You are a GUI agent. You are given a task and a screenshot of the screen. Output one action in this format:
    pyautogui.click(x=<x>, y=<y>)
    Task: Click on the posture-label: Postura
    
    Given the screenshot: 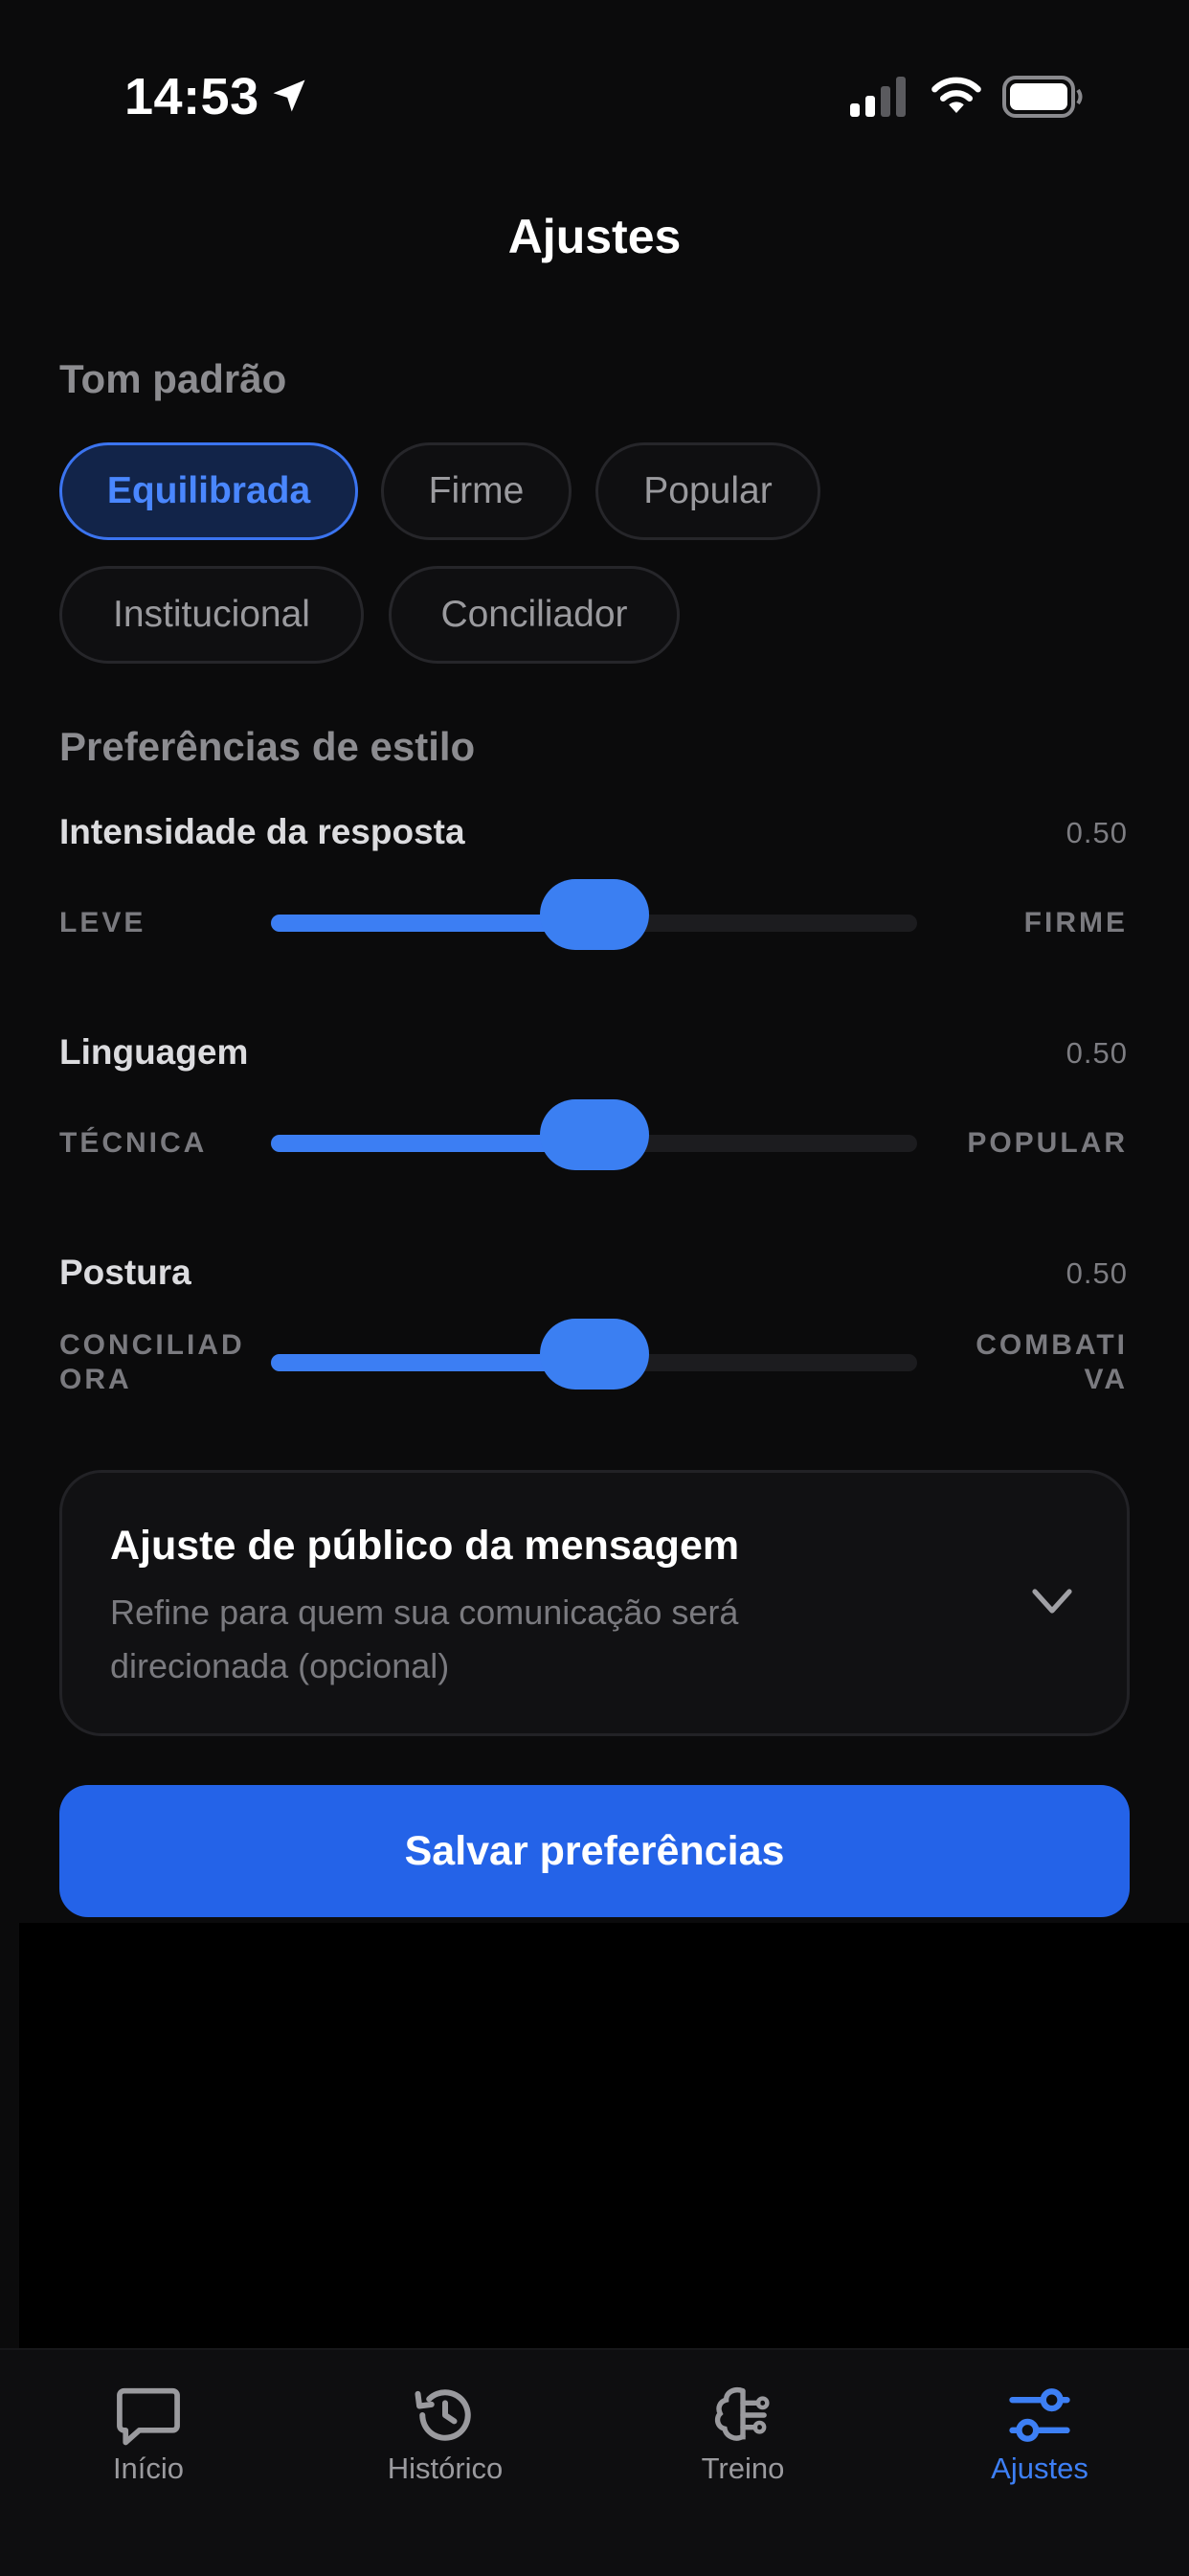 What is the action you would take?
    pyautogui.click(x=125, y=1272)
    